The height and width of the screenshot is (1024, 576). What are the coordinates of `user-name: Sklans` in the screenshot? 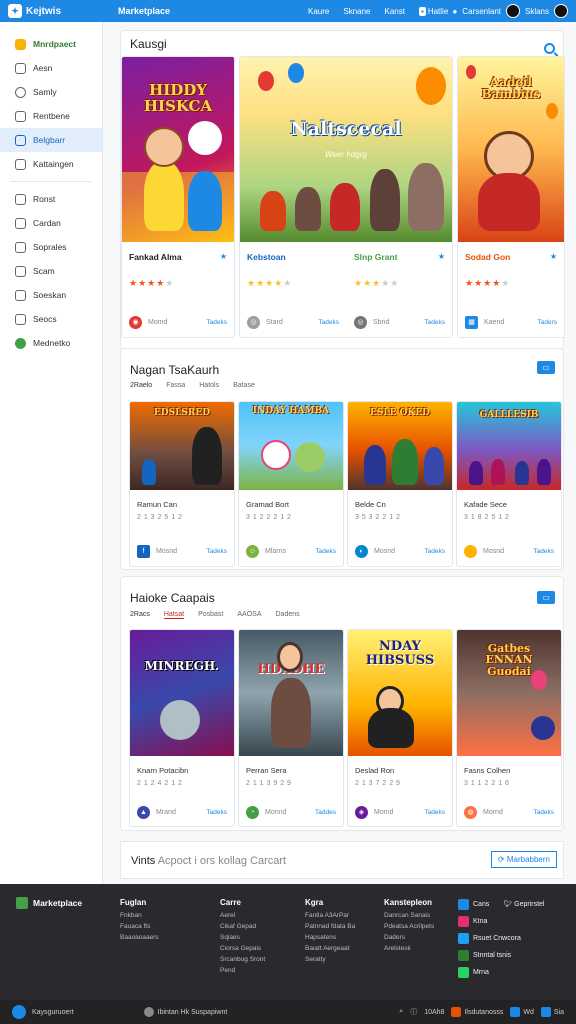 It's located at (537, 11).